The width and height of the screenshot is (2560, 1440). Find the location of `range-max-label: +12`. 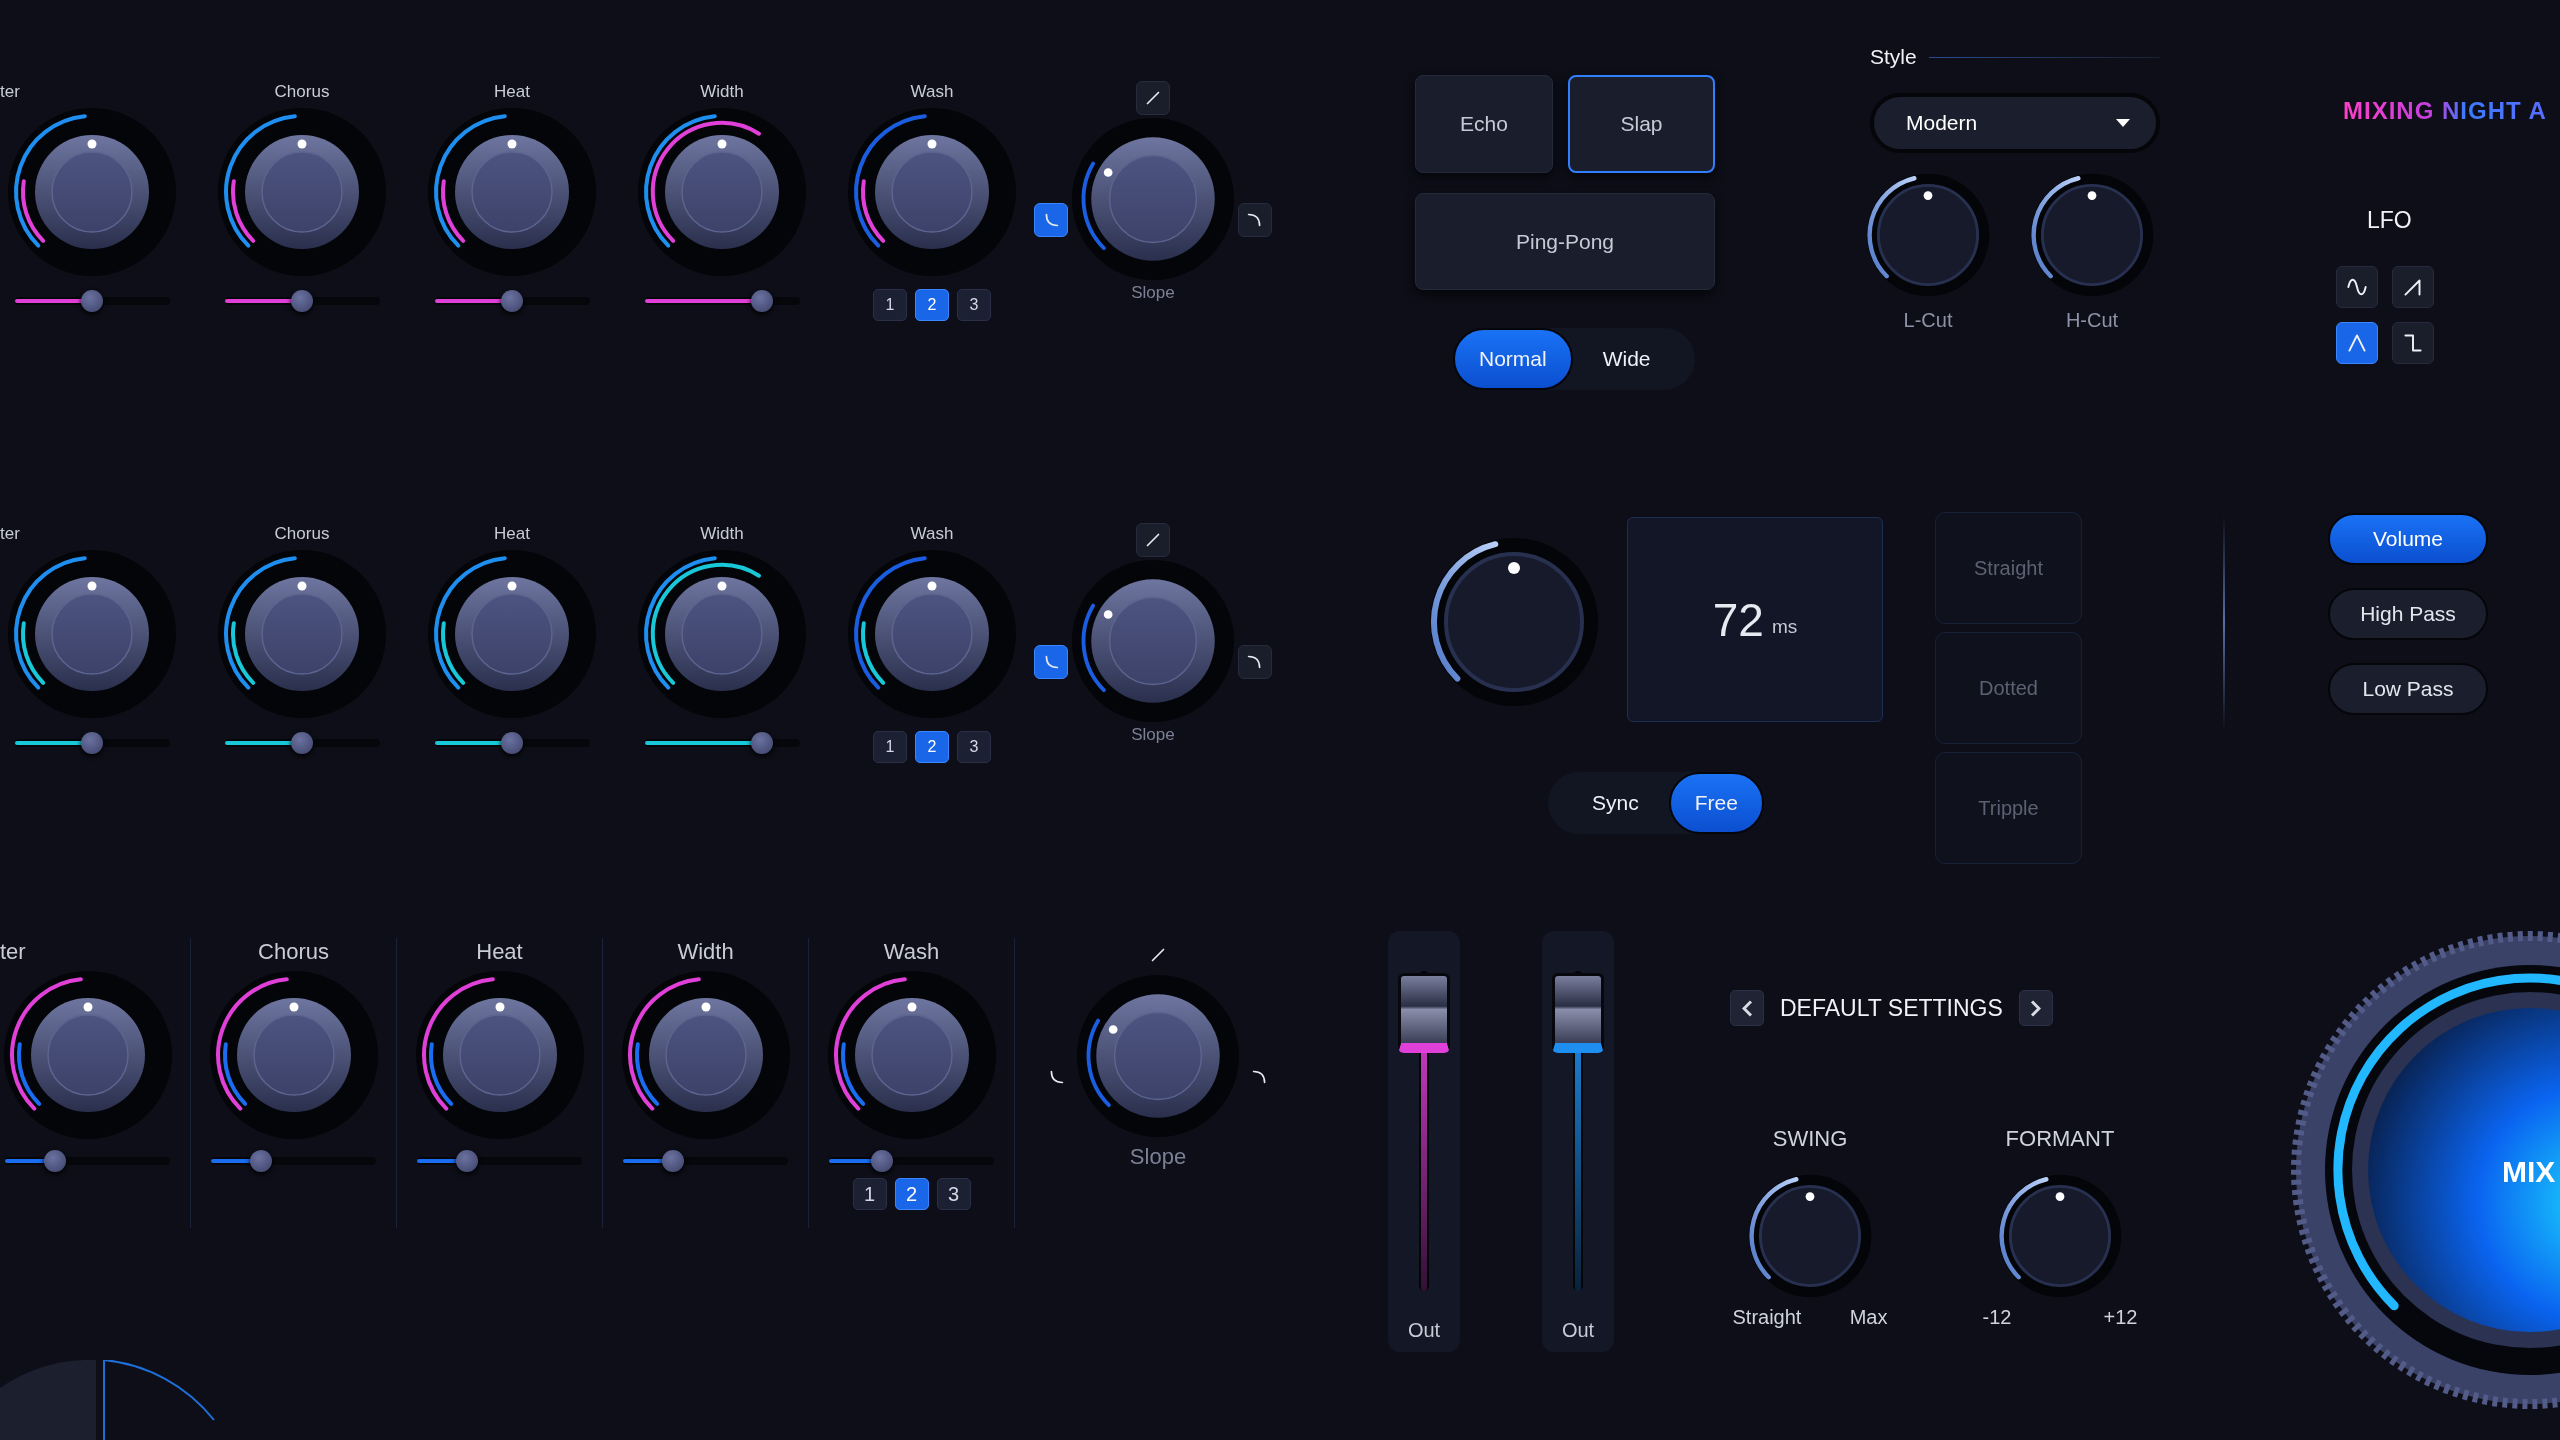

range-max-label: +12 is located at coordinates (2120, 1317).